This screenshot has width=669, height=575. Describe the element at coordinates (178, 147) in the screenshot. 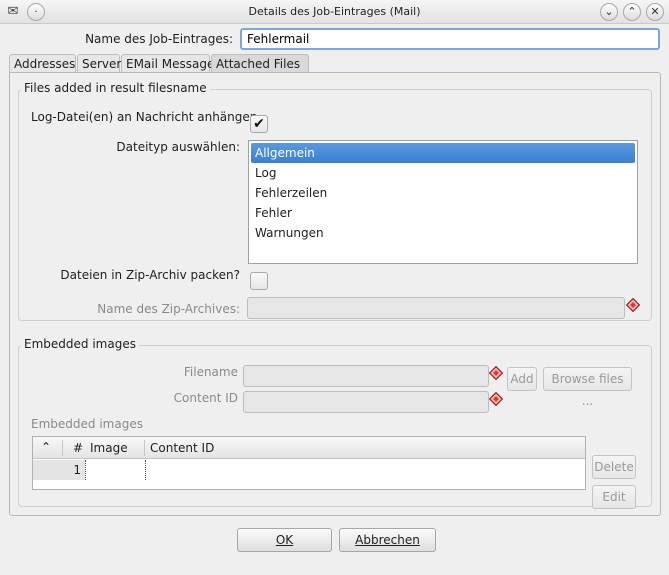

I see `filetype-label: Dateityp auswählen:` at that location.